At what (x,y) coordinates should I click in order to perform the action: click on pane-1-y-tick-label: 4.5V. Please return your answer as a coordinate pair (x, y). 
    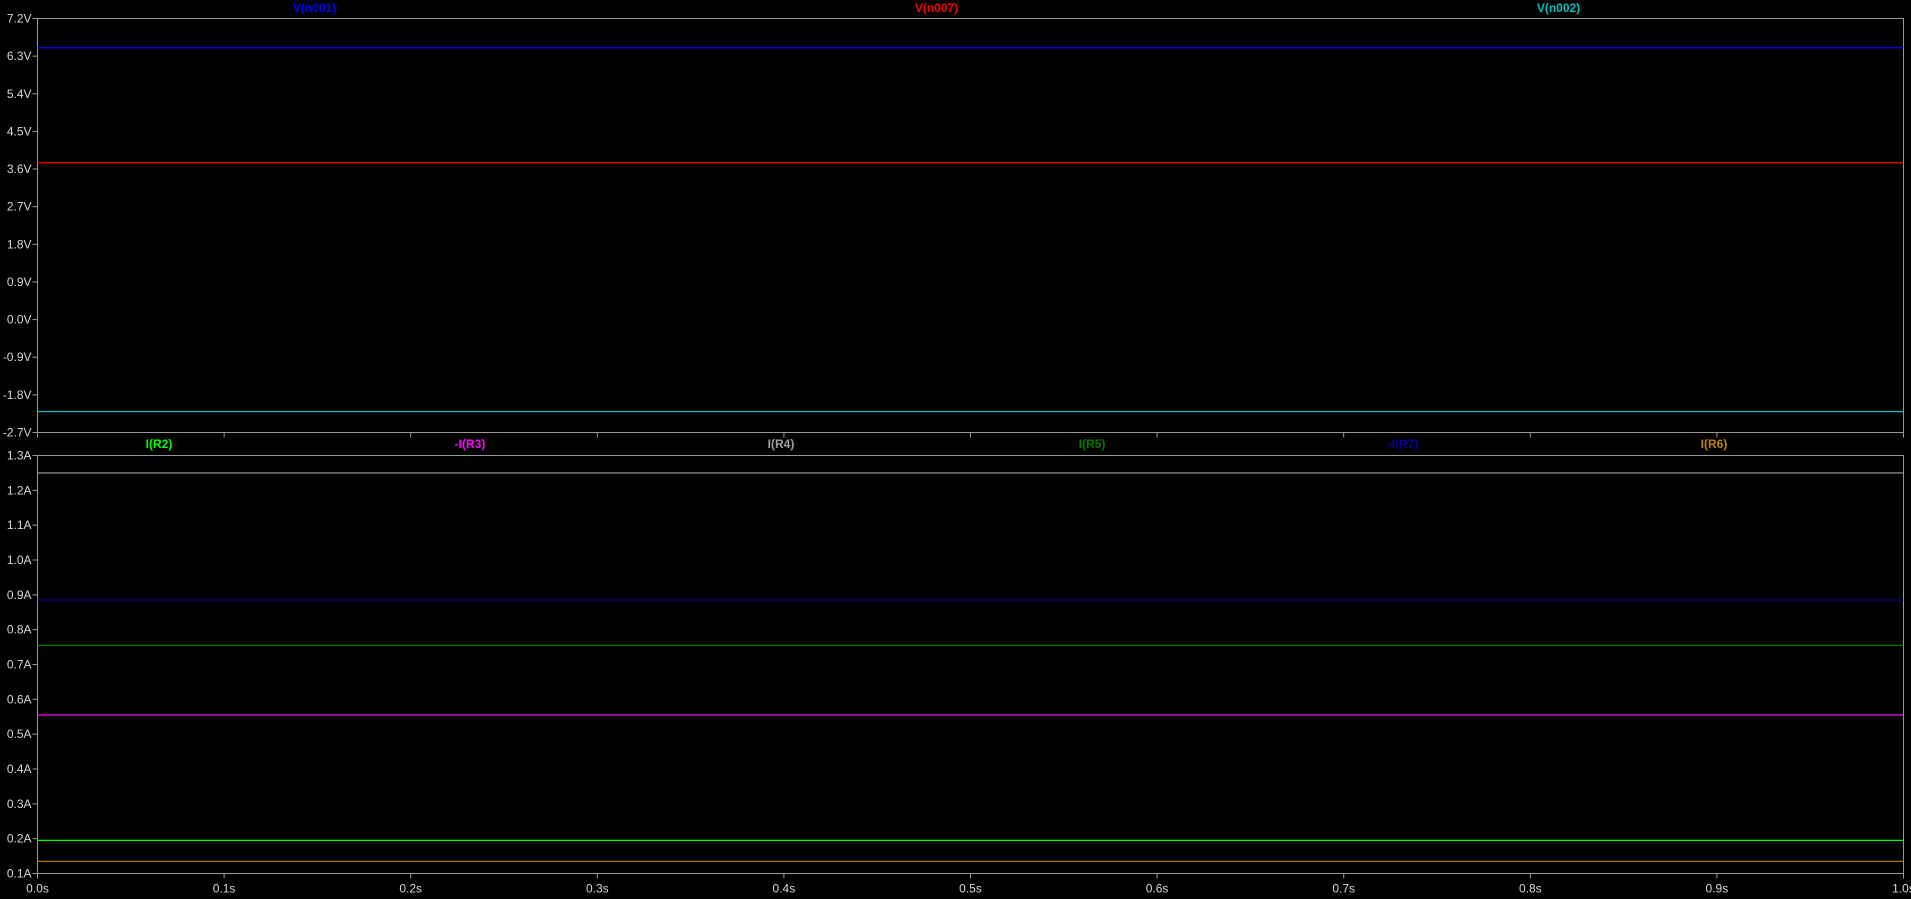
    Looking at the image, I should click on (19, 131).